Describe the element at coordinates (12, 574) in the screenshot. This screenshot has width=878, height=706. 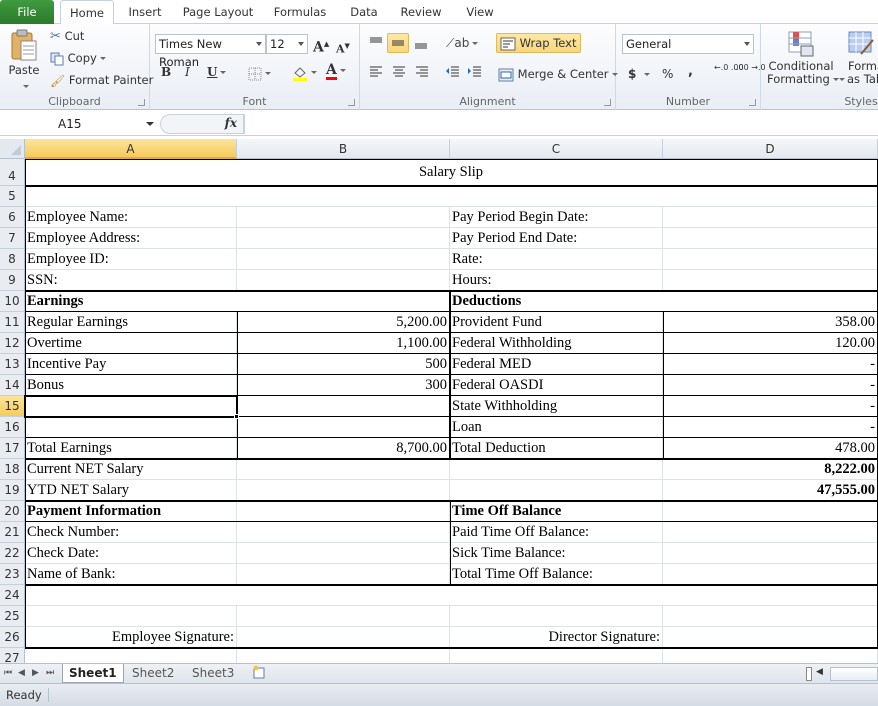
I see `row-header-23: 23` at that location.